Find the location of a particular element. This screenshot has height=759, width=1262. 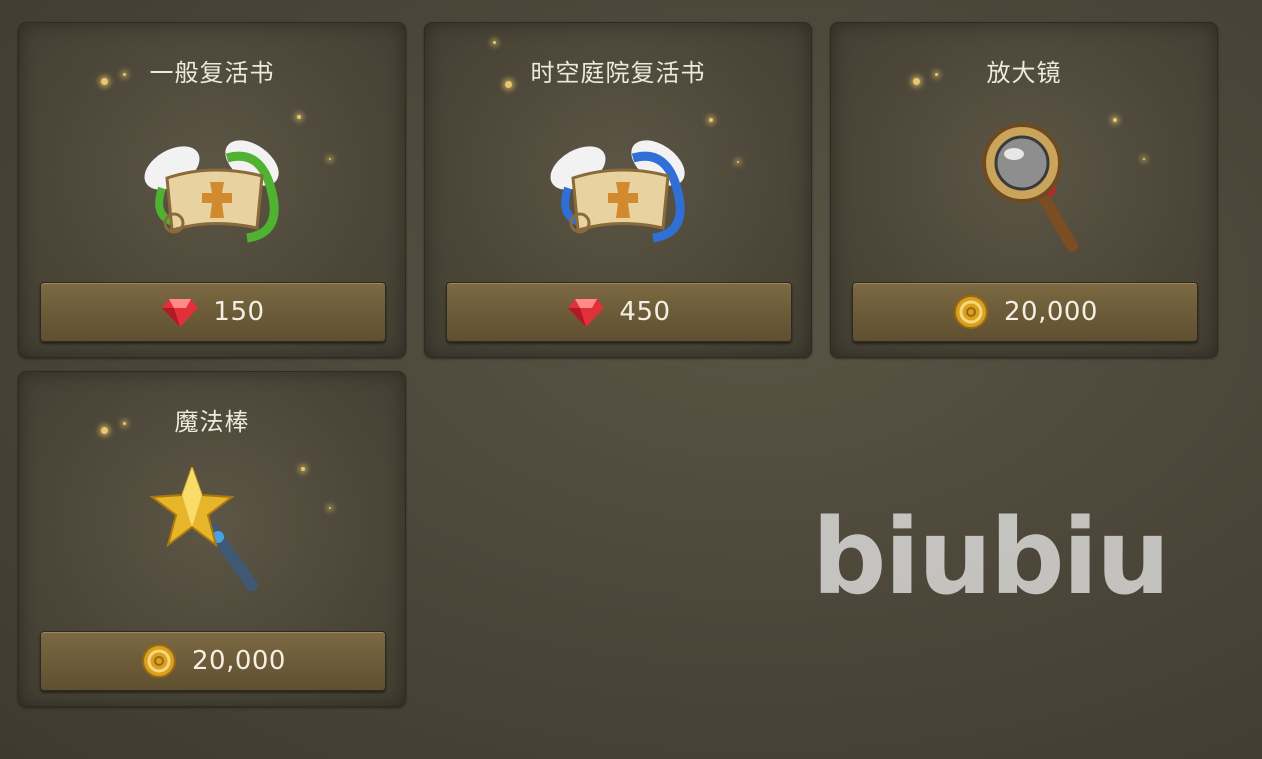

shop-item-card: 一般复活书 150 is located at coordinates (212, 190).